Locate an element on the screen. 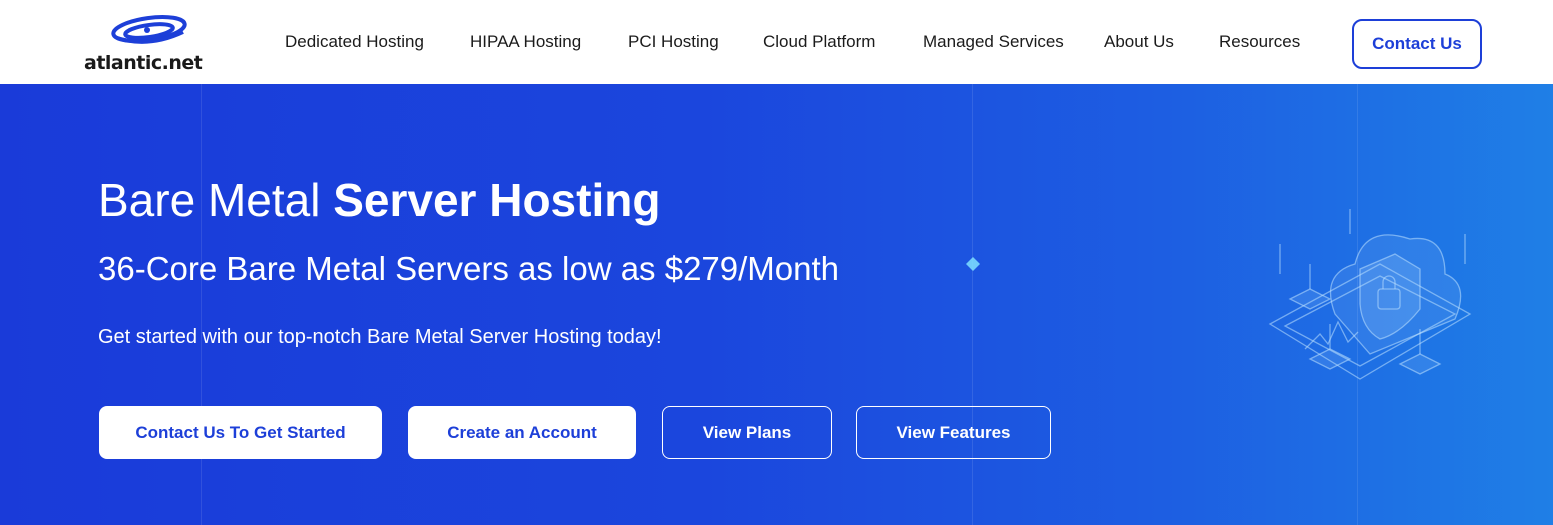 The width and height of the screenshot is (1553, 525). nav-cloud-platform: Cloud Platform is located at coordinates (819, 42).